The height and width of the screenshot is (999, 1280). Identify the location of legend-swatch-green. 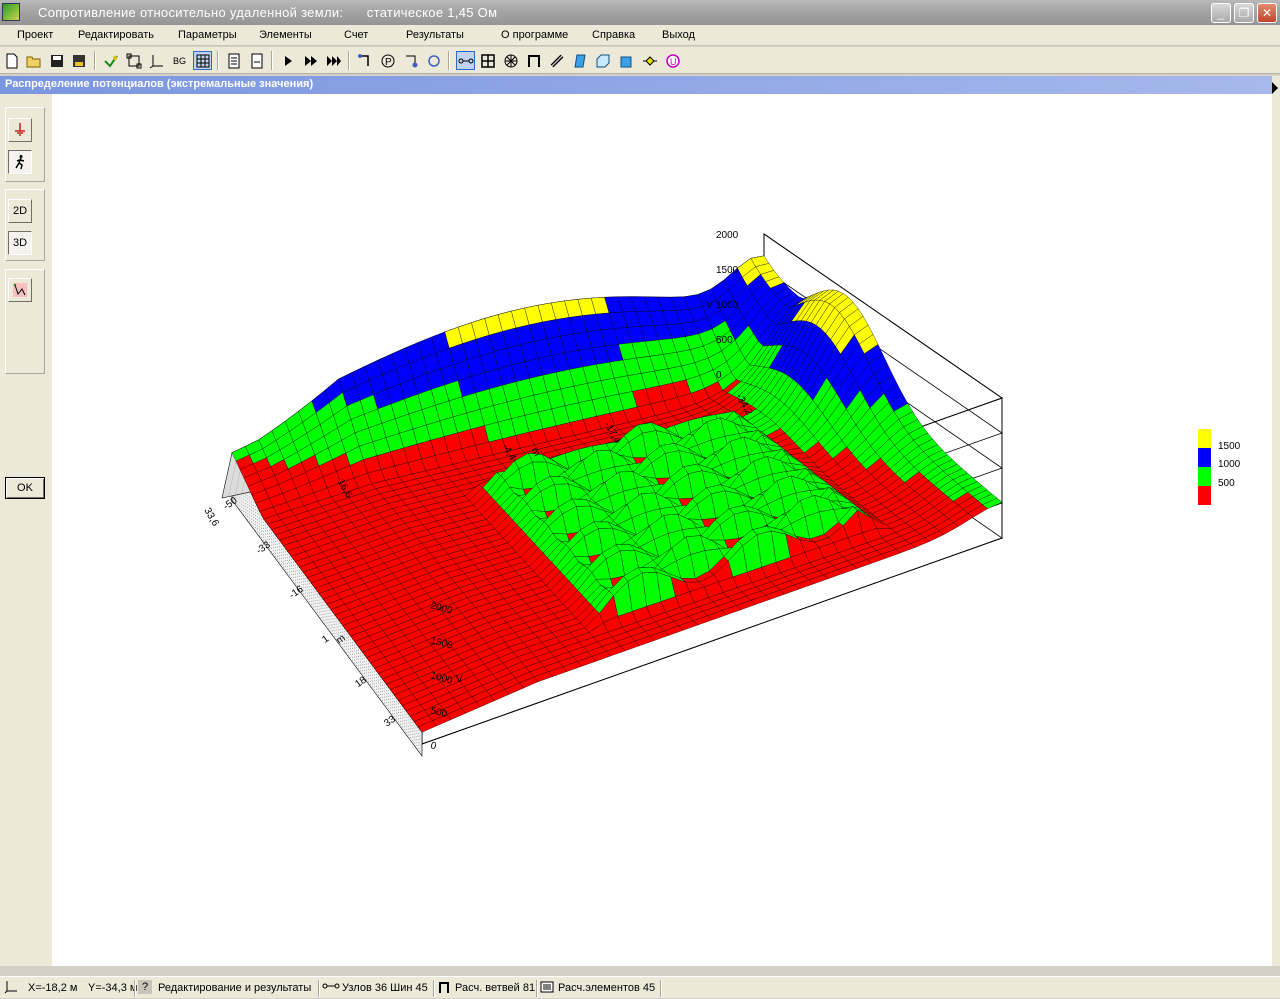
(1204, 476).